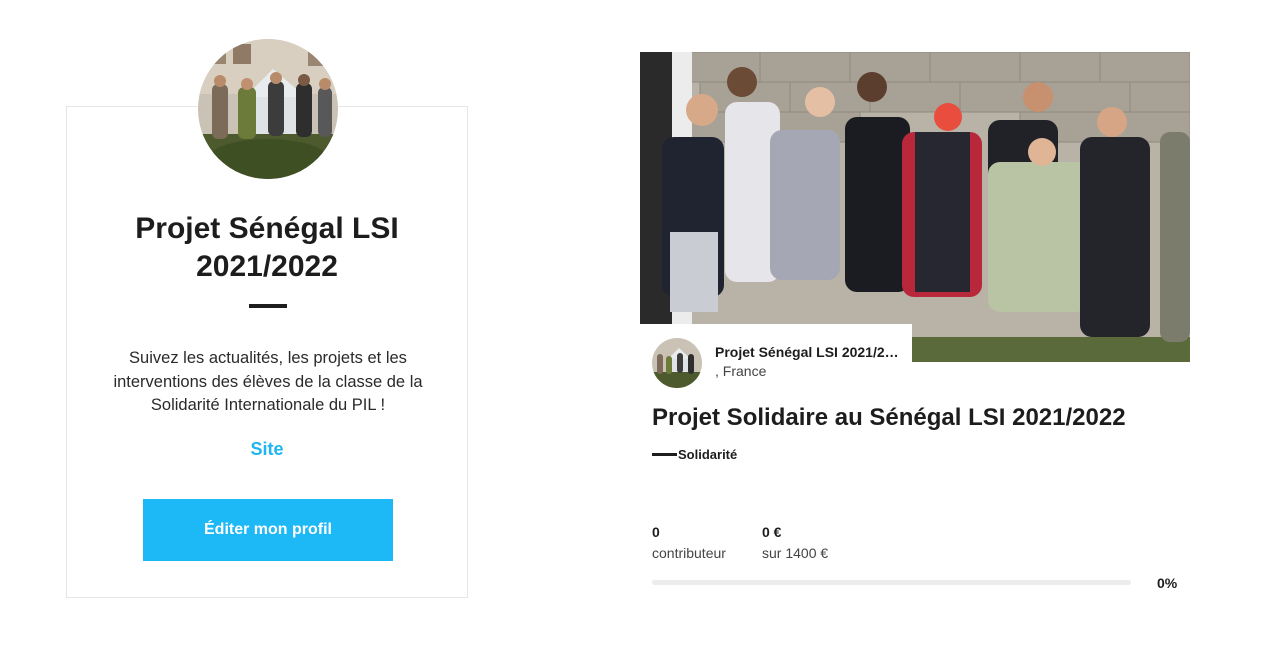 This screenshot has height=664, width=1264. Describe the element at coordinates (810, 352) in the screenshot. I see `project-owner-name: Projet Sénégal LSI 2021/2022` at that location.